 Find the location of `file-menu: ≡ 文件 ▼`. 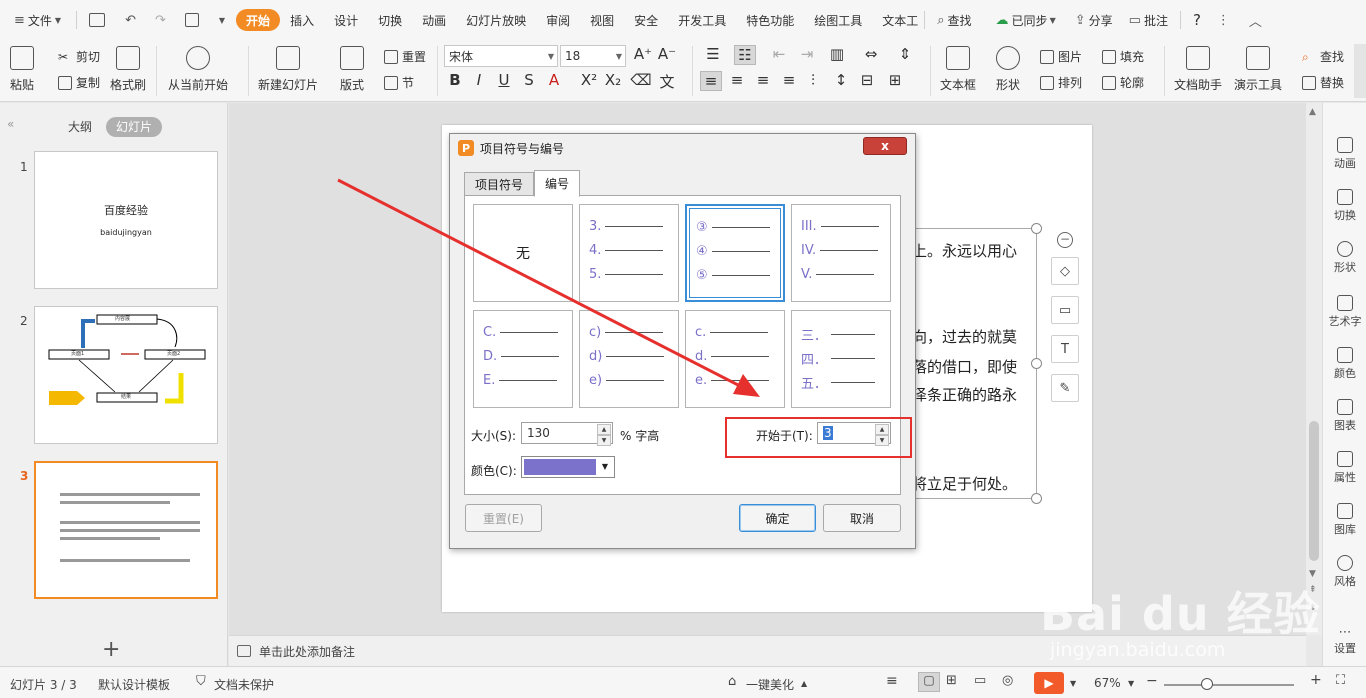

file-menu: ≡ 文件 ▼ is located at coordinates (39, 20).